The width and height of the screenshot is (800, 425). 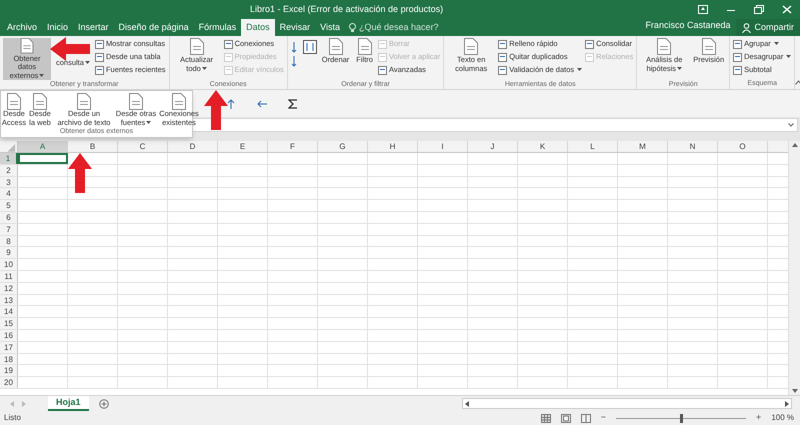 What do you see at coordinates (24, 403) in the screenshot?
I see `next-sheet-icon` at bounding box center [24, 403].